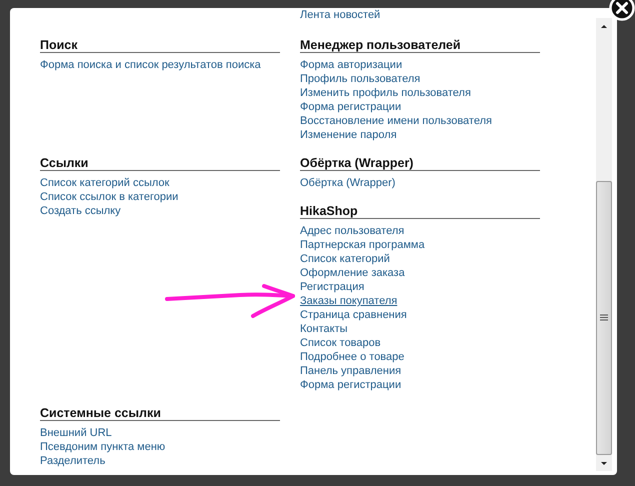 The width and height of the screenshot is (635, 486). Describe the element at coordinates (622, 10) in the screenshot. I see `close-button` at that location.